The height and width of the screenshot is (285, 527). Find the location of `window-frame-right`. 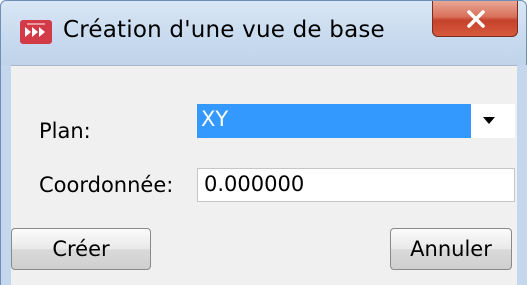

window-frame-right is located at coordinates (522, 175).